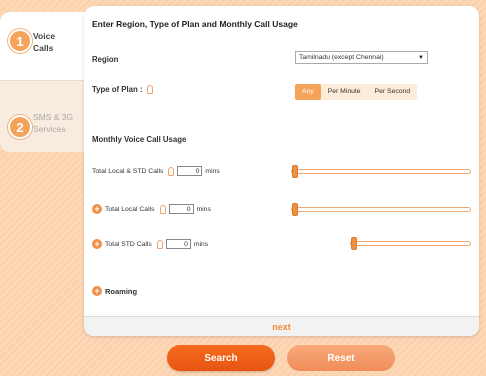  What do you see at coordinates (410, 243) in the screenshot?
I see `std-slider` at bounding box center [410, 243].